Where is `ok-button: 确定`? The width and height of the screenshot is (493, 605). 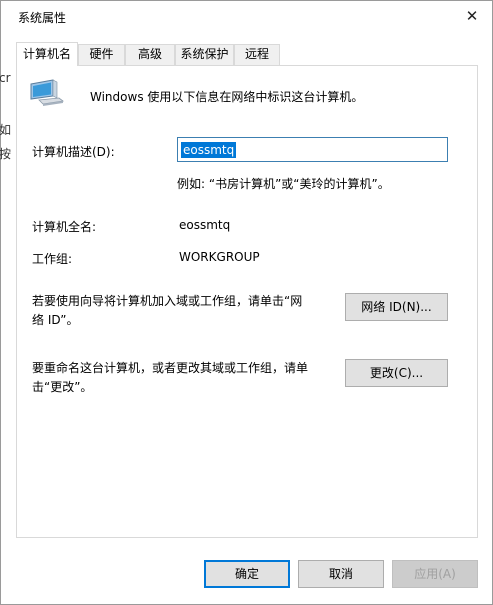 ok-button: 确定 is located at coordinates (247, 574).